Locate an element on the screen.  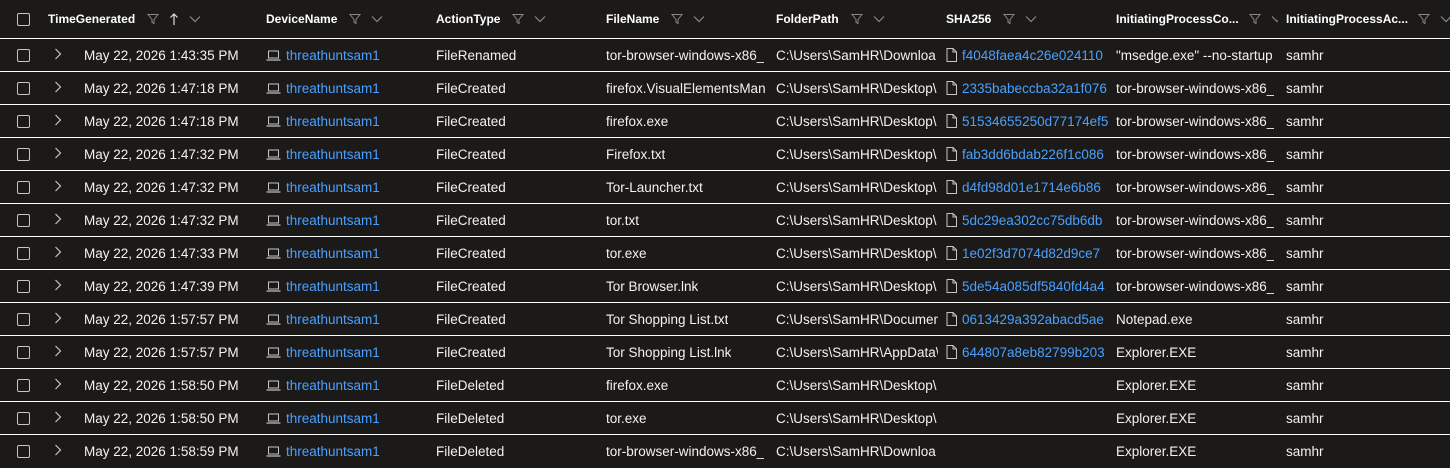
column-header-sha256: SHA256 is located at coordinates (1027, 19).